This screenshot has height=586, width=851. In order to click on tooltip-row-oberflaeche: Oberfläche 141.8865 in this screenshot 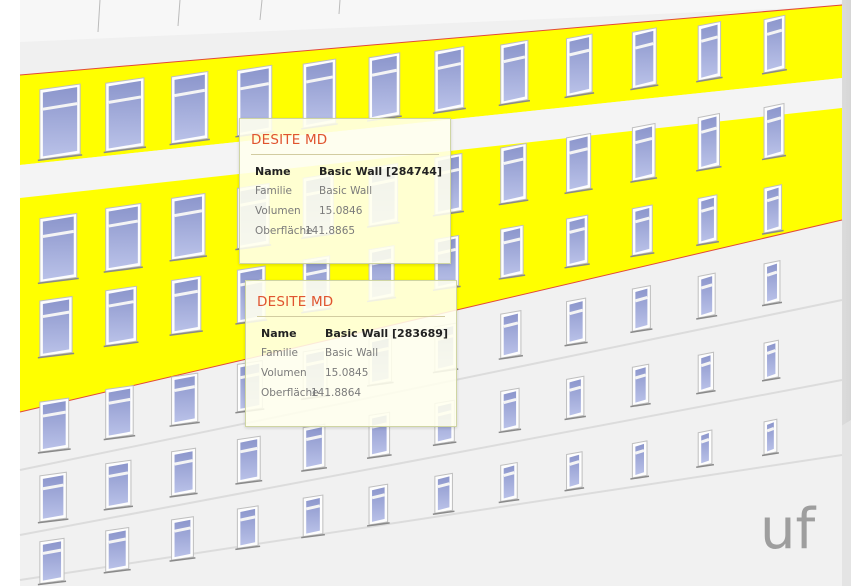, I will do `click(345, 231)`.